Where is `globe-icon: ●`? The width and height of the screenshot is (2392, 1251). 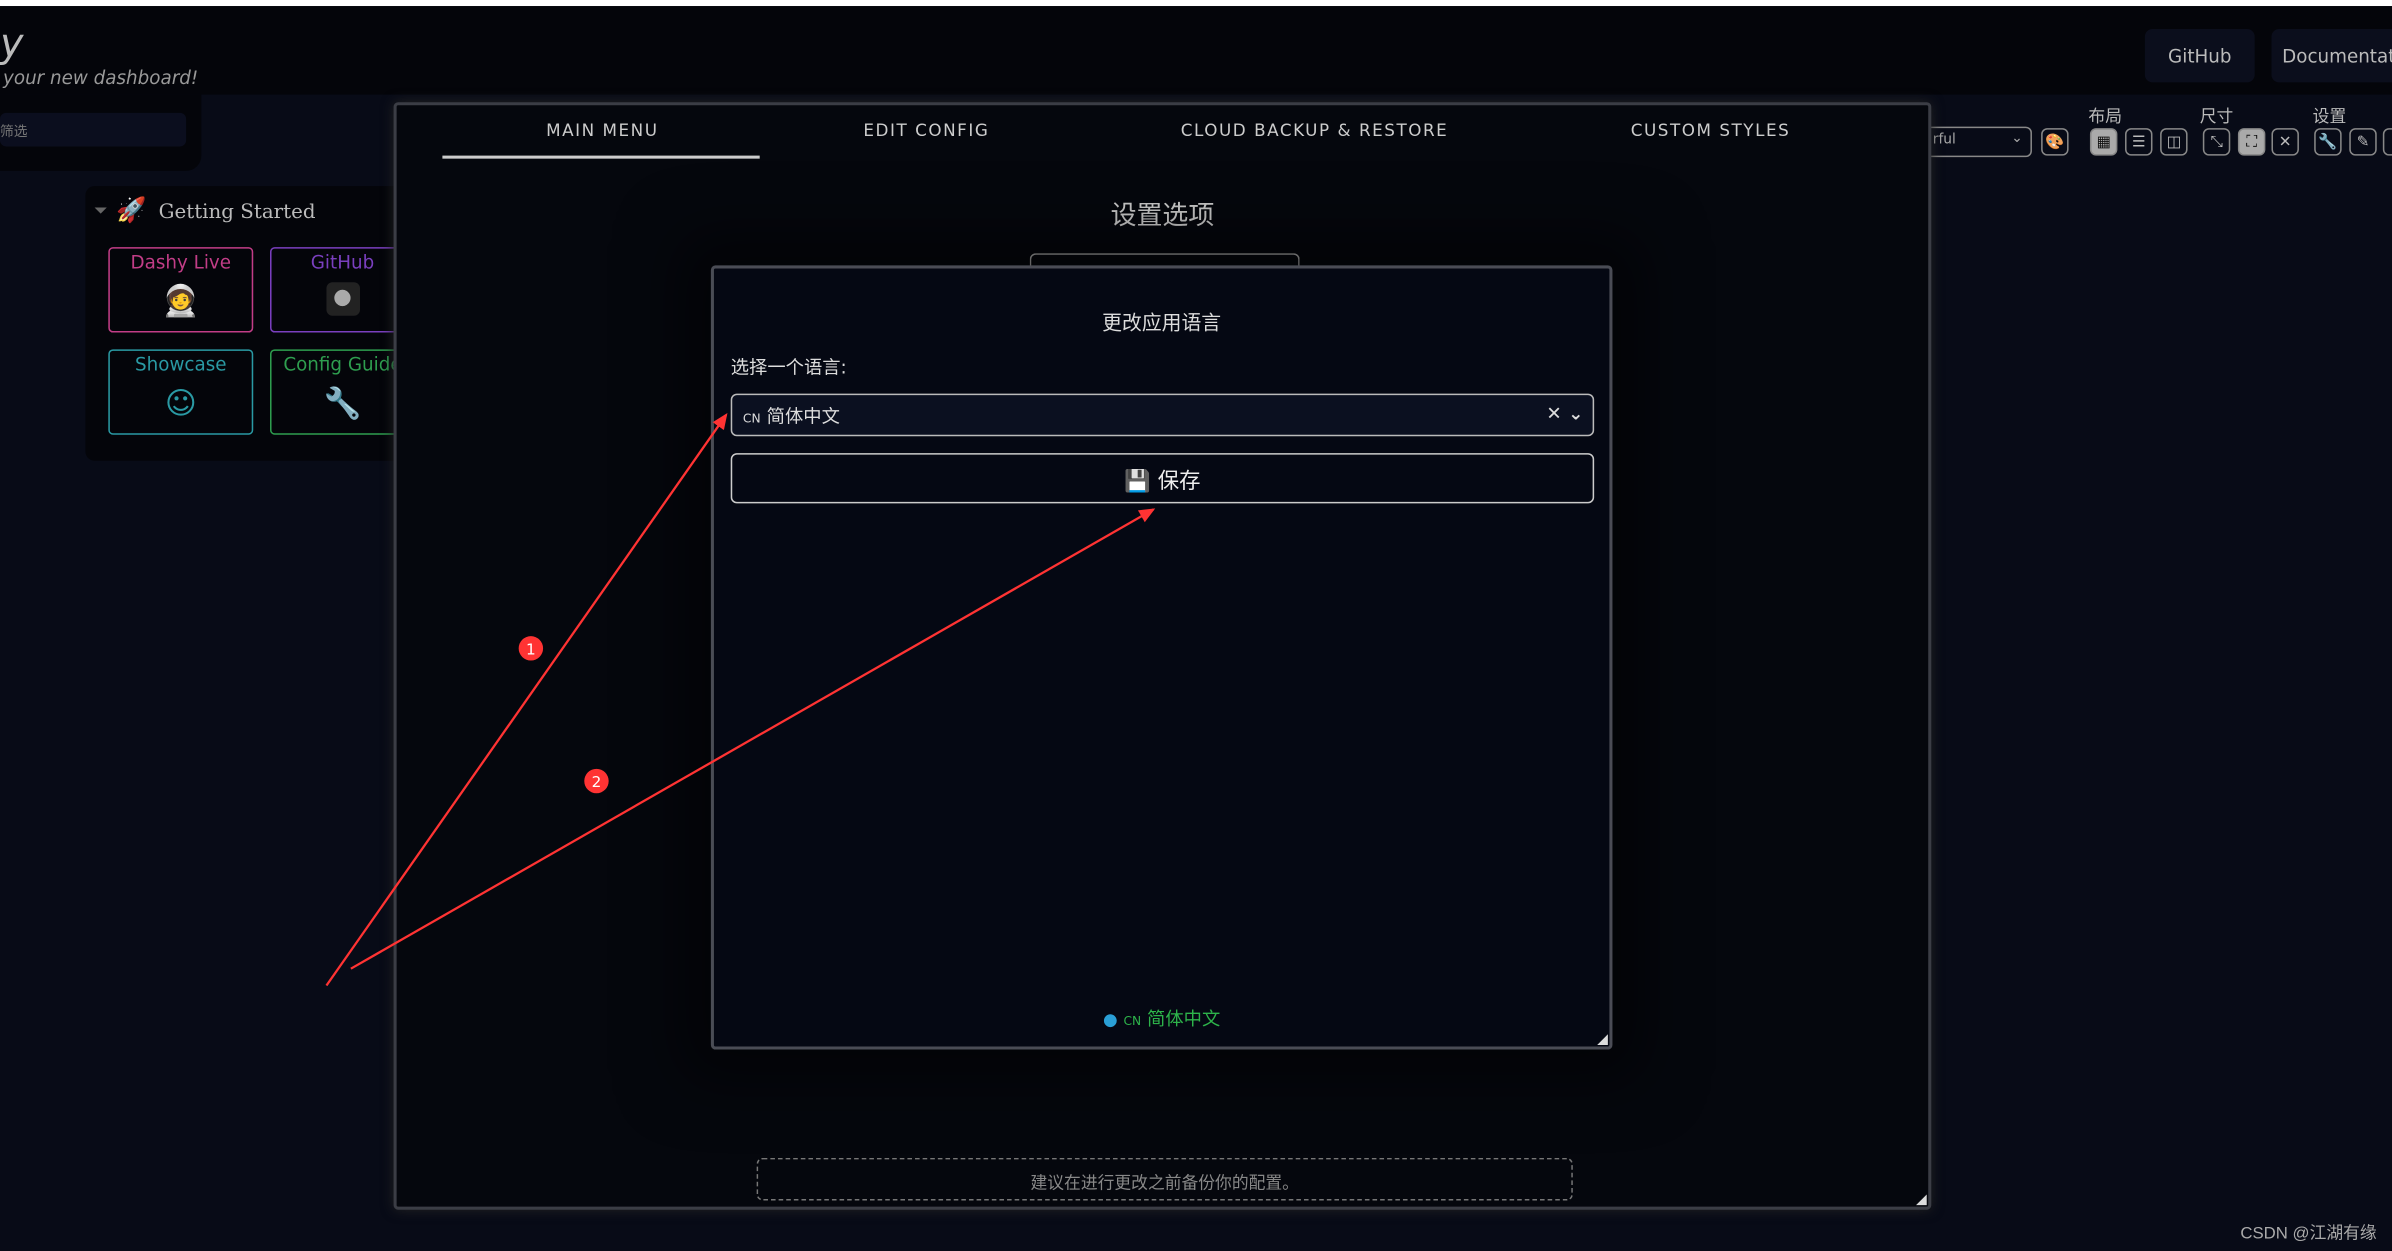
globe-icon: ● is located at coordinates (1110, 1019).